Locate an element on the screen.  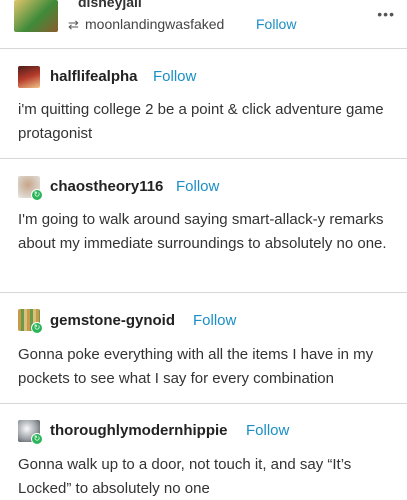
blog-name: disneyjail is located at coordinates (110, 5).